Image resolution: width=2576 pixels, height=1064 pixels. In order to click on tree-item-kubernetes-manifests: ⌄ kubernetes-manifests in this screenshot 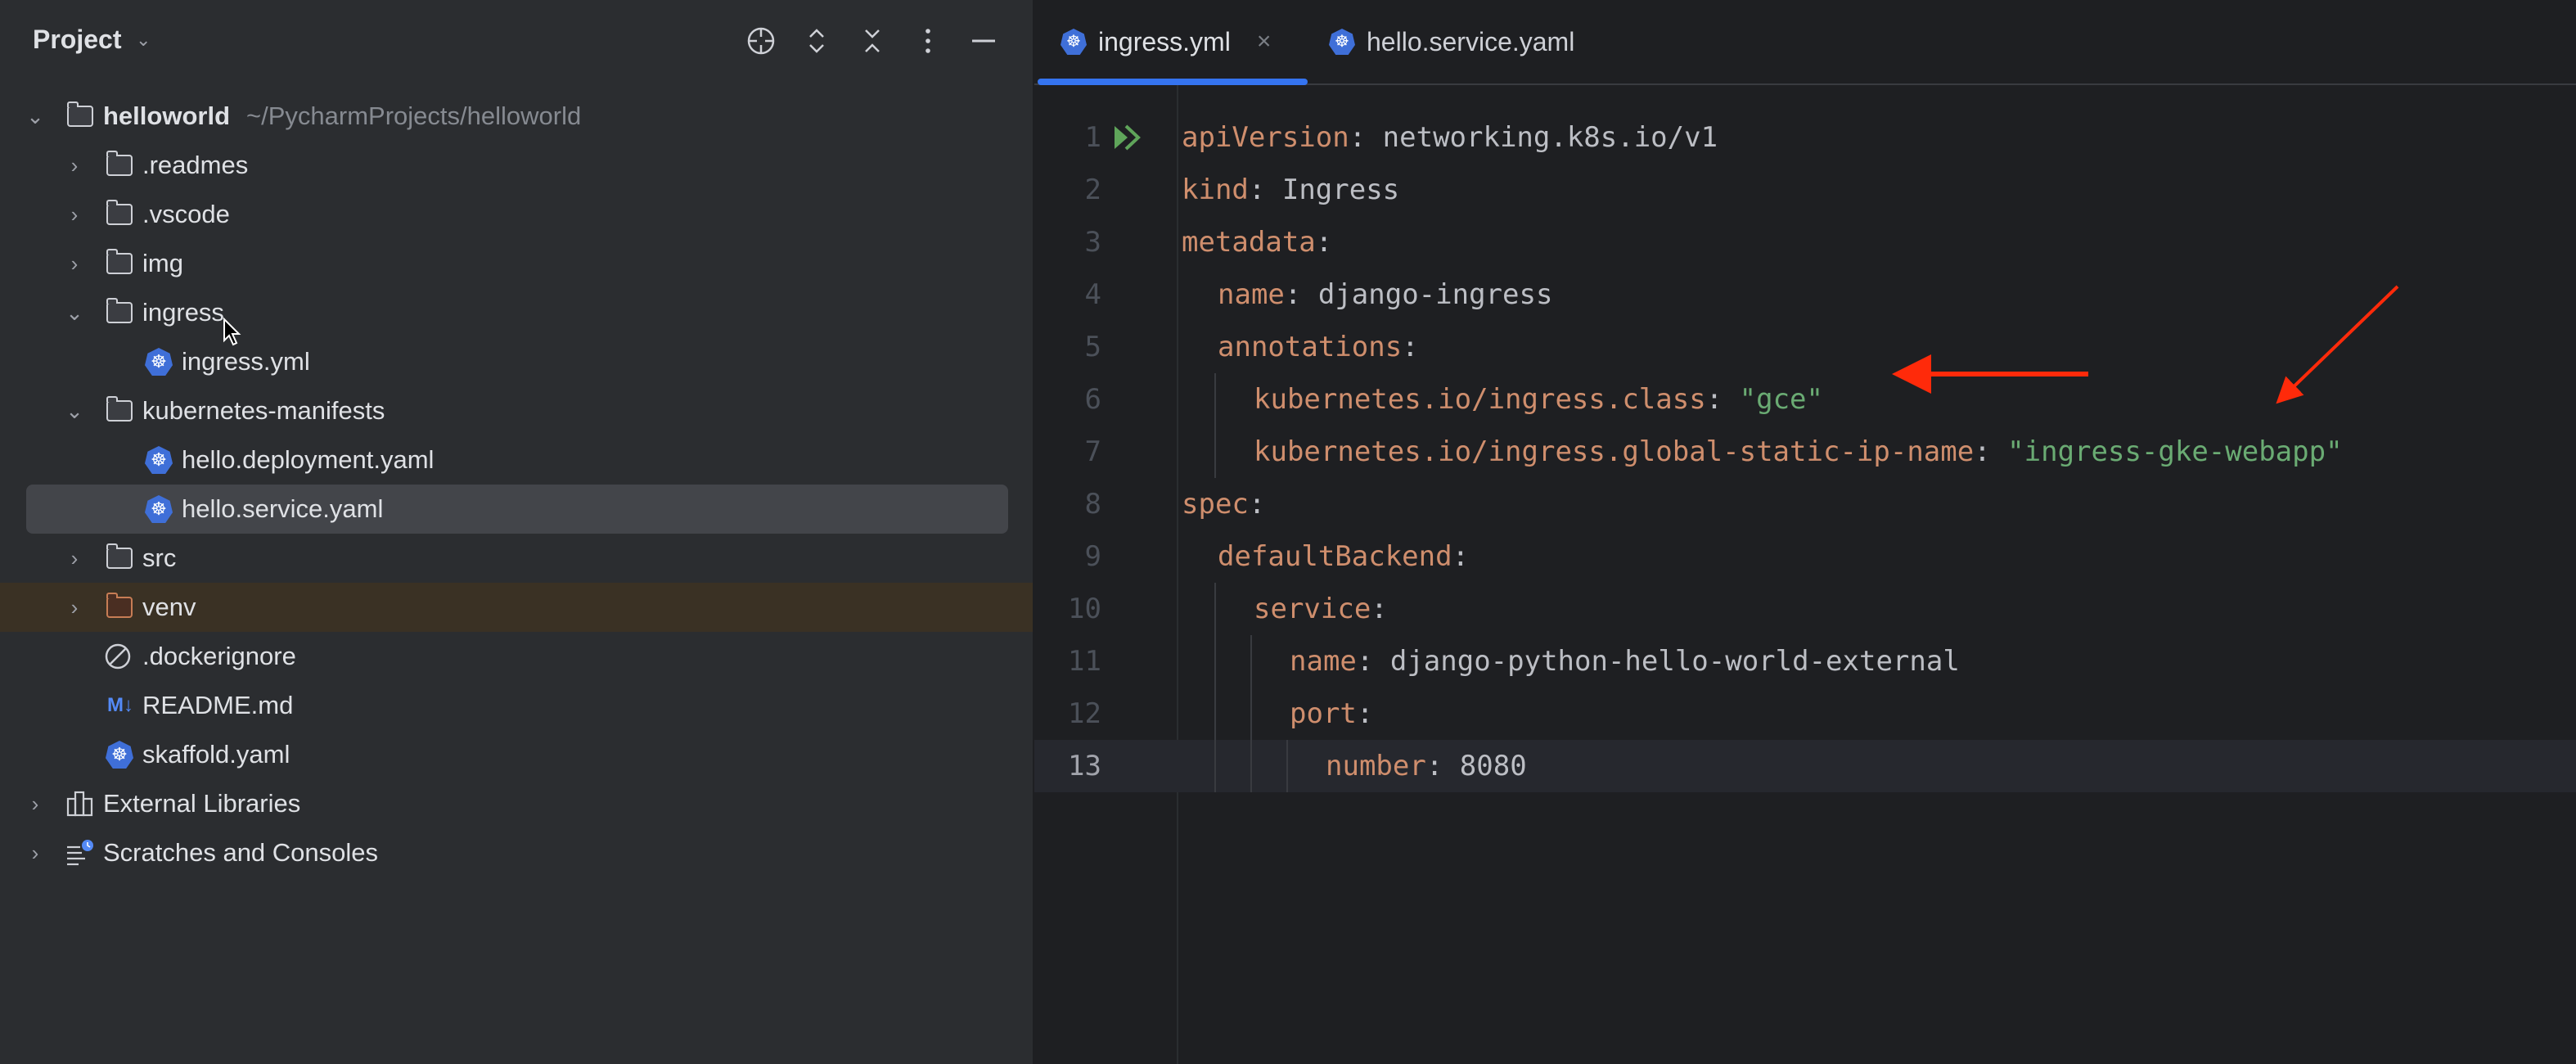, I will do `click(516, 410)`.